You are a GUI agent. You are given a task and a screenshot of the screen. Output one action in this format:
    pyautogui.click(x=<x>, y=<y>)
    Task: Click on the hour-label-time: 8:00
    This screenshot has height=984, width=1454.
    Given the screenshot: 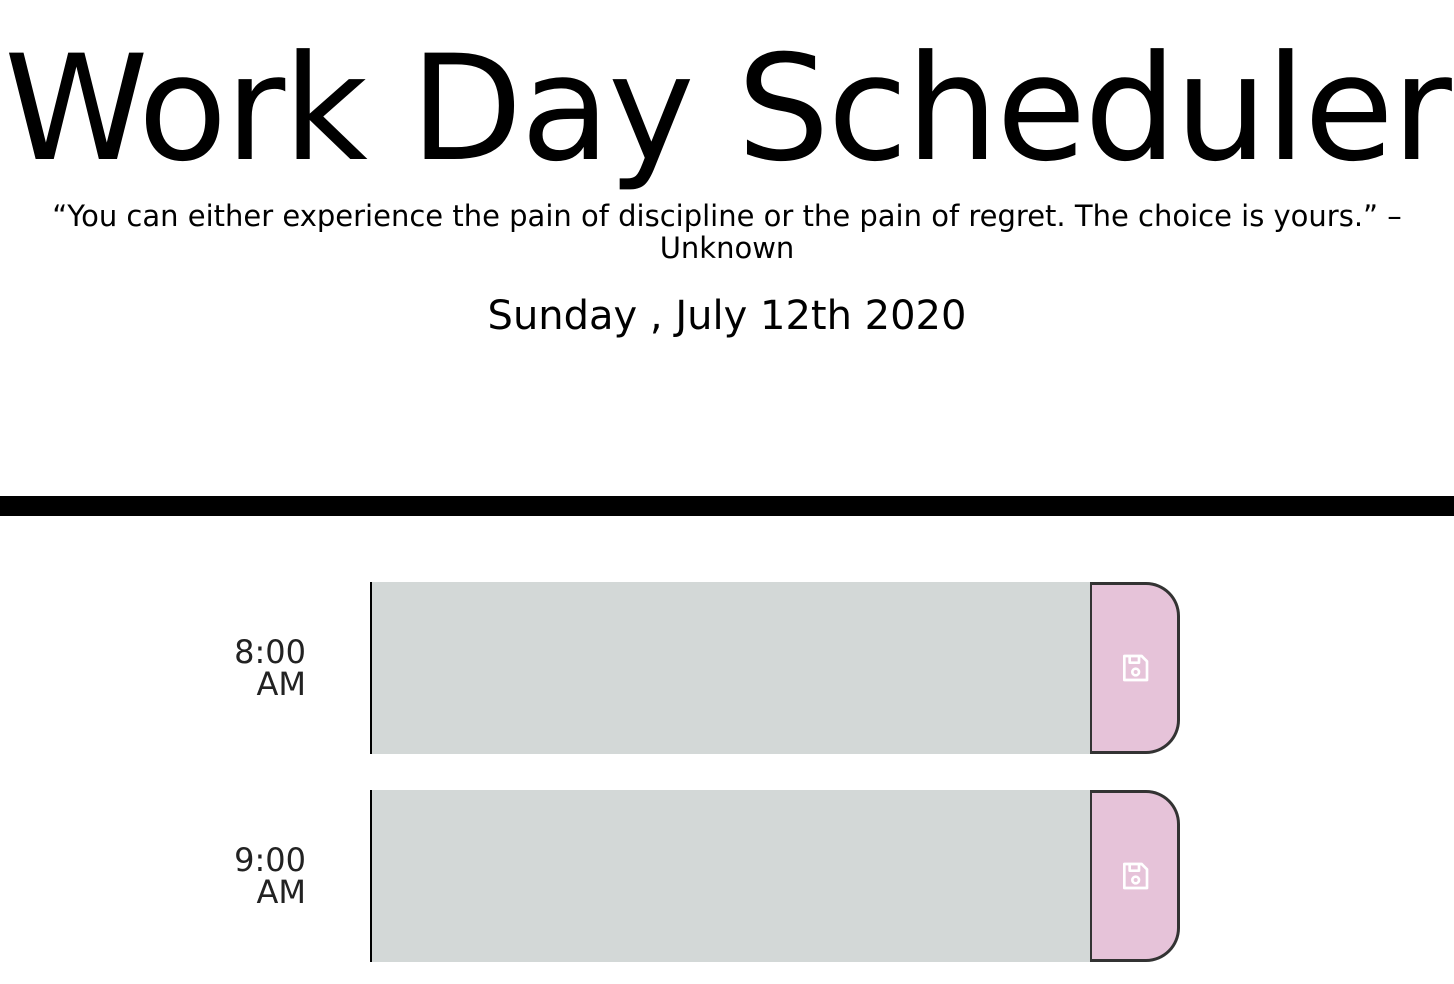 What is the action you would take?
    pyautogui.click(x=270, y=652)
    